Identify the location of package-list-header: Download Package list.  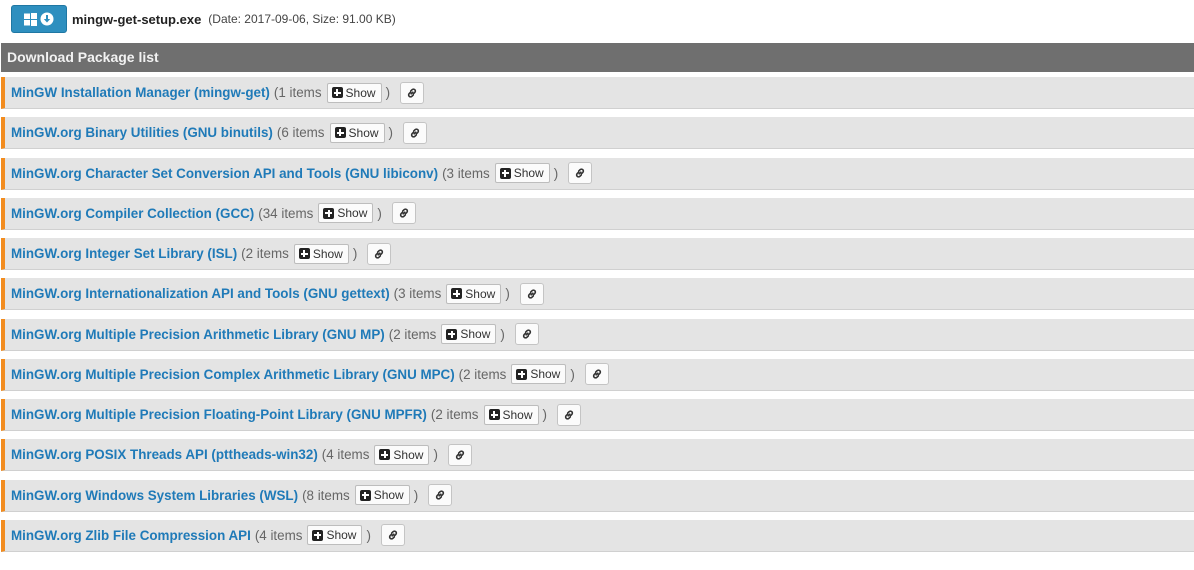
(597, 57).